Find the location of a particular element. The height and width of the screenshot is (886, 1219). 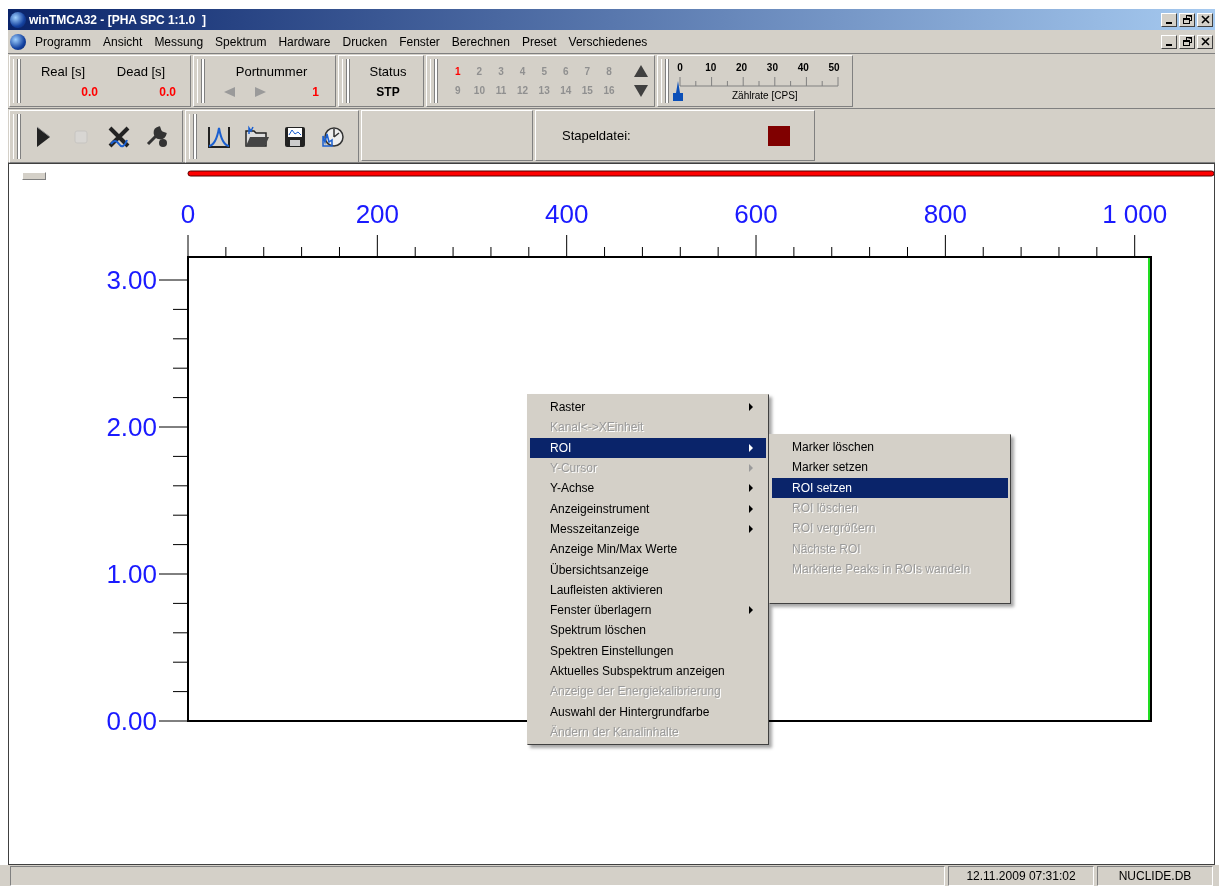

batch-file-label: Stapeldatei: is located at coordinates (596, 135).